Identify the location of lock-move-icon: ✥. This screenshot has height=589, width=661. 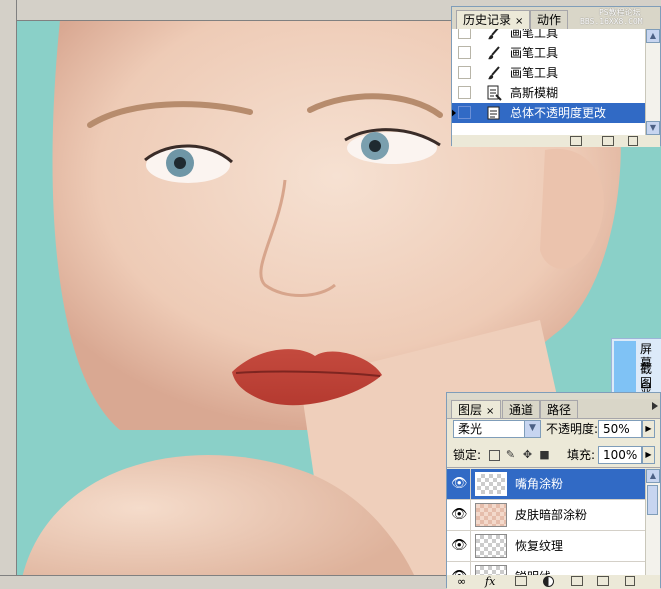
(527, 454).